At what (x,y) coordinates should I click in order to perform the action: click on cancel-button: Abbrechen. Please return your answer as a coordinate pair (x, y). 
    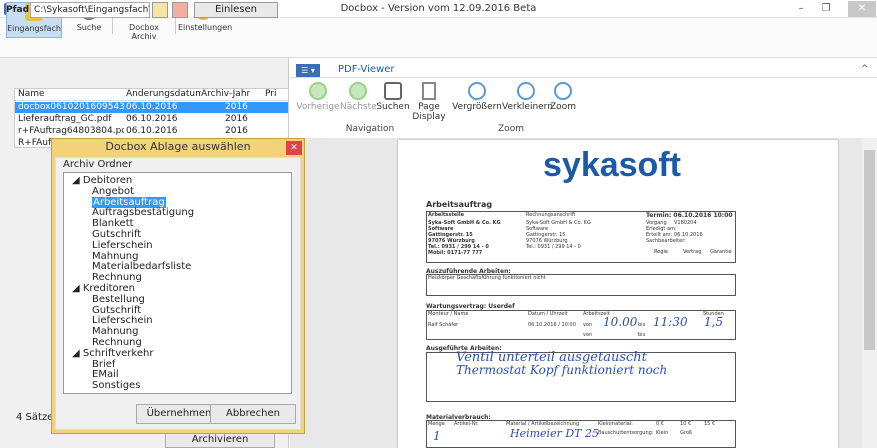
    Looking at the image, I should click on (253, 414).